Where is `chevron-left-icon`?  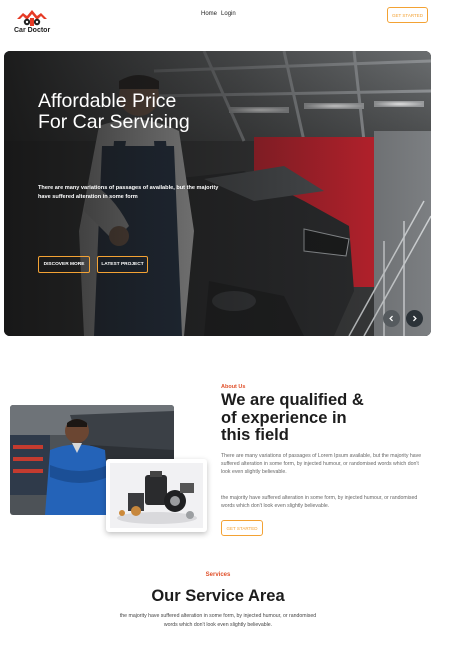 chevron-left-icon is located at coordinates (391, 318).